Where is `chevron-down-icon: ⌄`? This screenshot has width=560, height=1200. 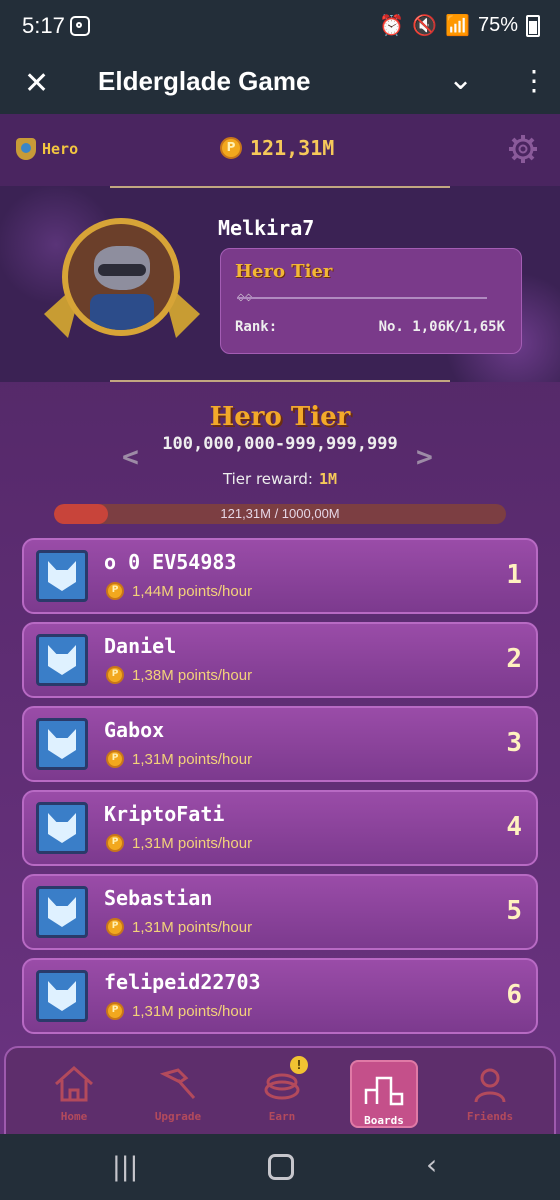 chevron-down-icon: ⌄ is located at coordinates (460, 79).